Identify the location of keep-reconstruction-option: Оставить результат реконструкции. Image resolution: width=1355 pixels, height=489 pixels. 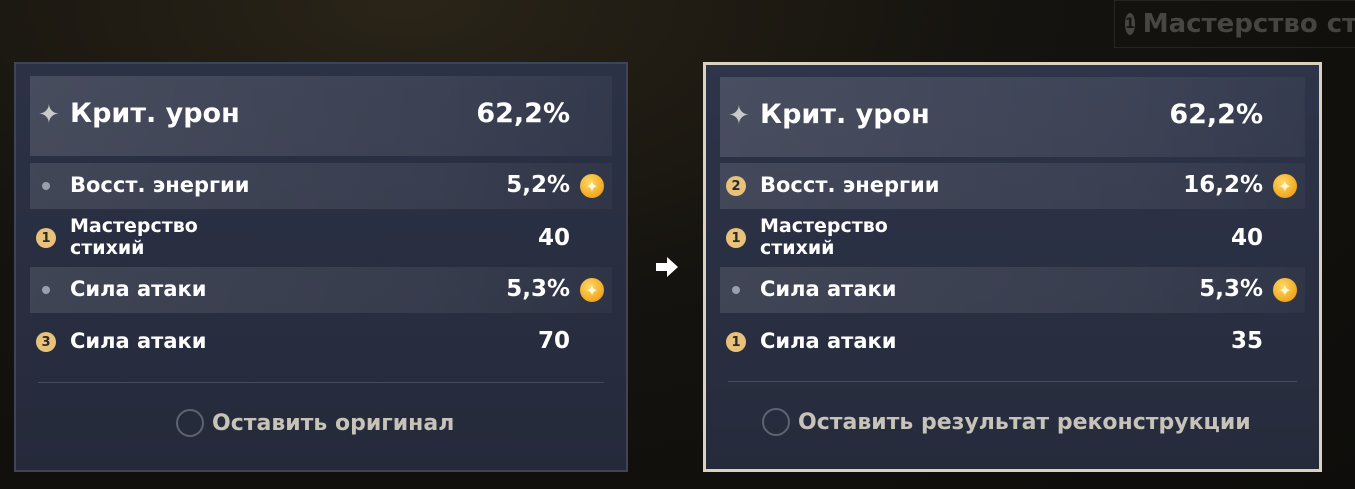
(1006, 422).